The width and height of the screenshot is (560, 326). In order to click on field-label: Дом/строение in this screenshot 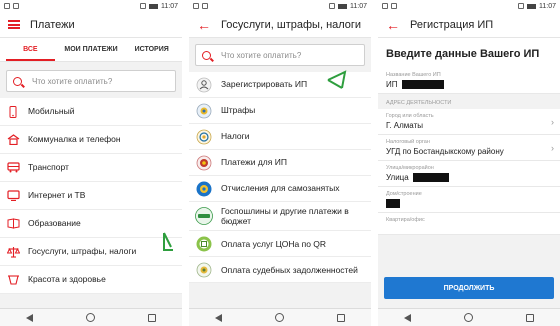, I will do `click(404, 194)`.